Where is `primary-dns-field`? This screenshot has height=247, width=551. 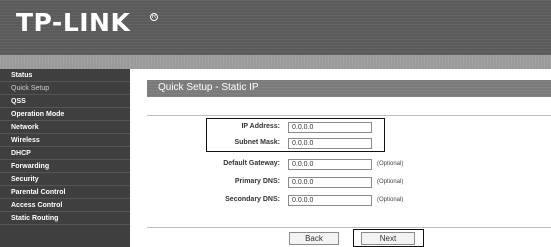
primary-dns-field is located at coordinates (330, 182).